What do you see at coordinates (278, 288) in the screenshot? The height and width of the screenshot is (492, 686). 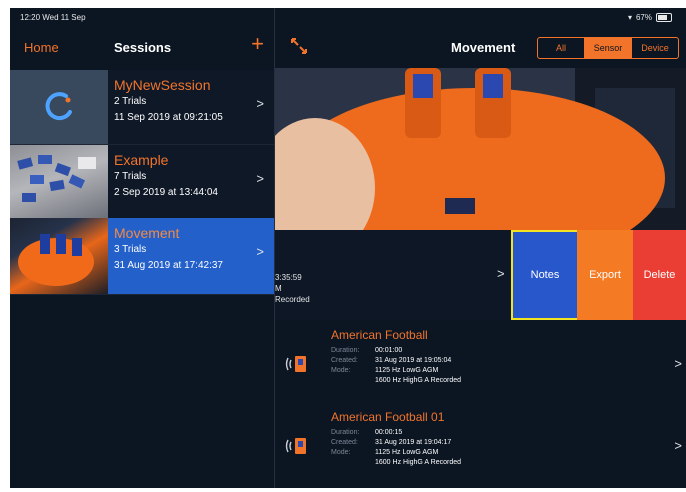 I see `trial-meridiem: M` at bounding box center [278, 288].